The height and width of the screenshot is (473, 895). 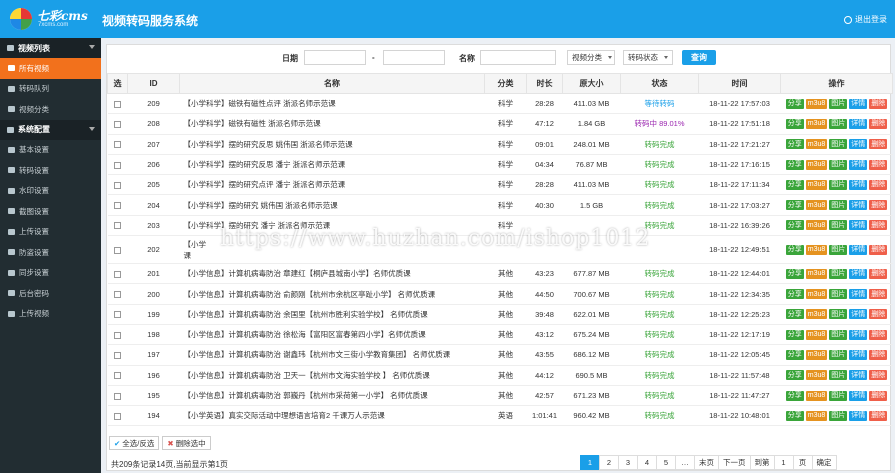 I want to click on page-4: 4, so click(x=647, y=462).